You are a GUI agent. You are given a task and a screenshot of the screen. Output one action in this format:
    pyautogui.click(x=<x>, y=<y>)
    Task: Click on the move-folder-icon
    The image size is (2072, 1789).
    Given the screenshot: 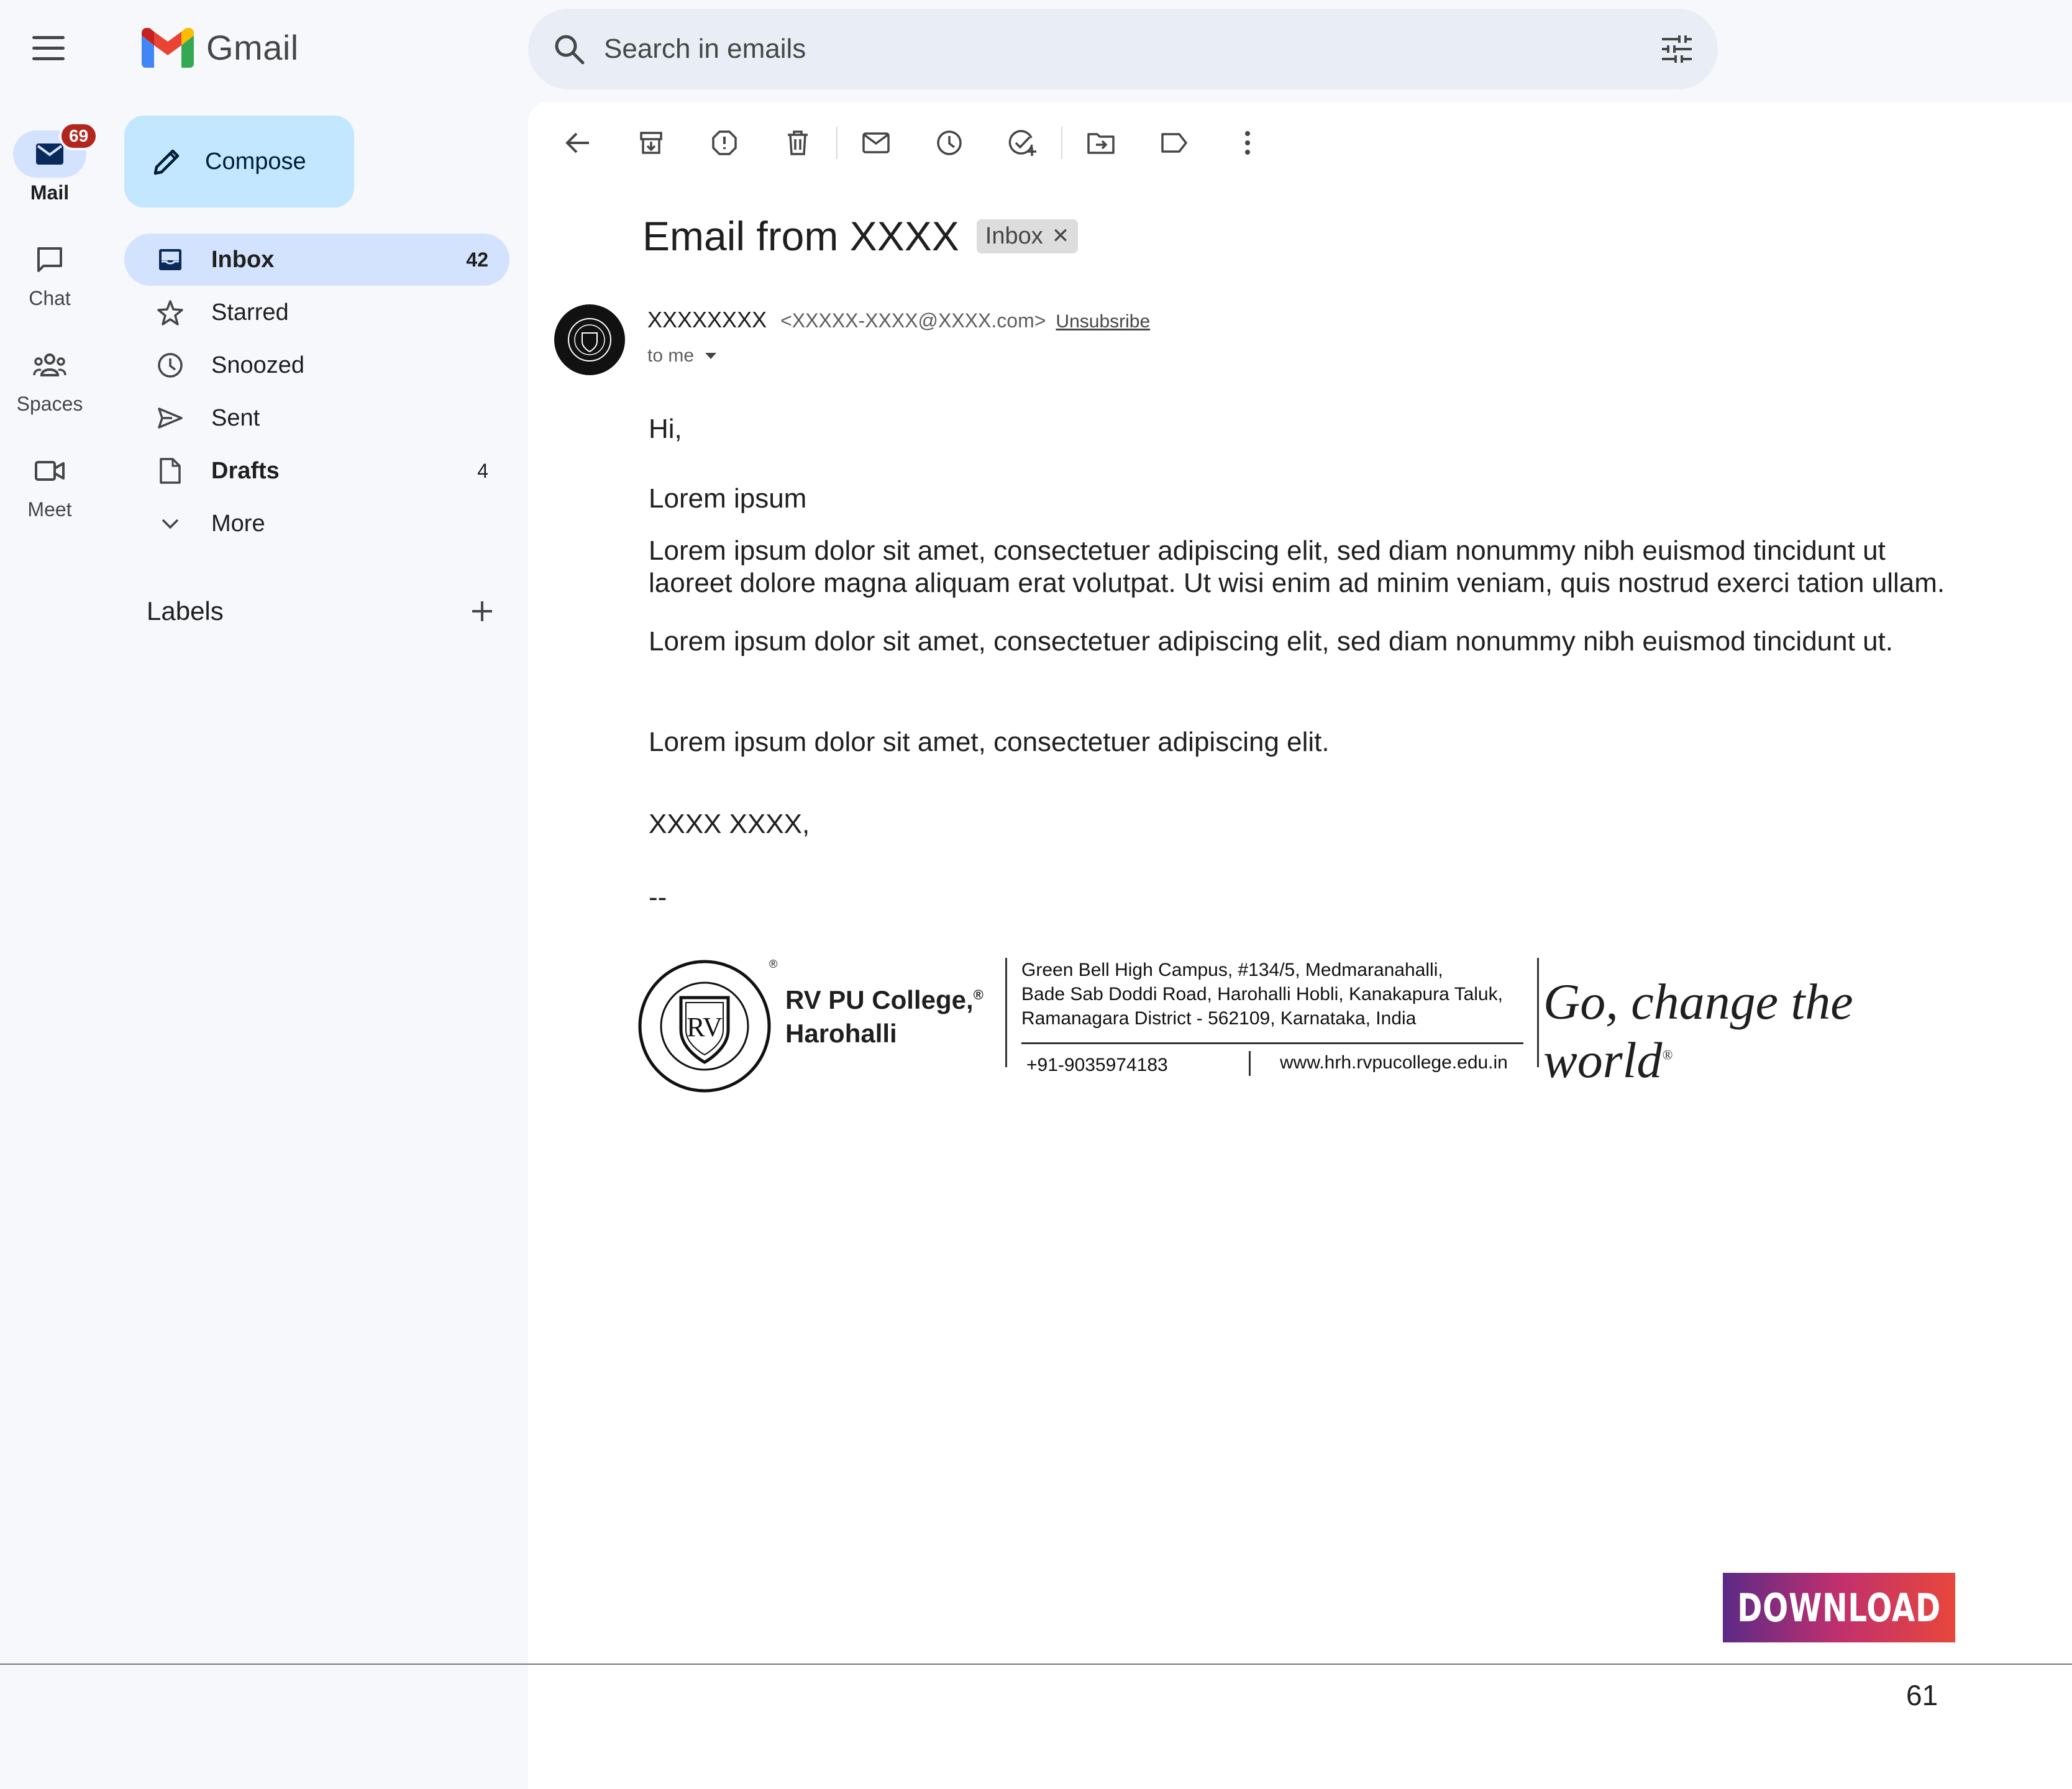 What is the action you would take?
    pyautogui.click(x=1101, y=143)
    